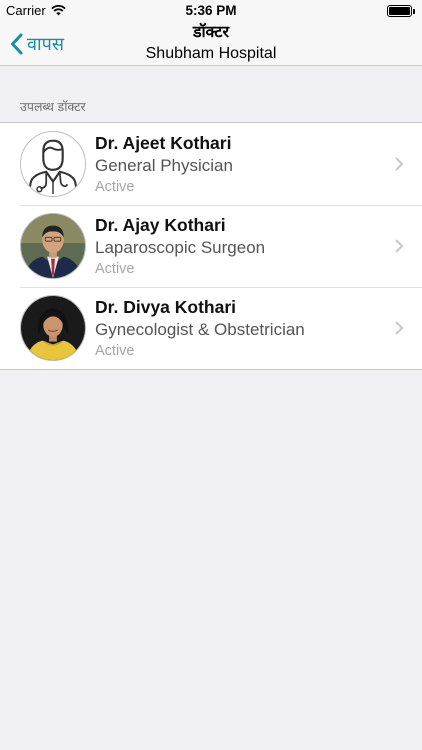 The width and height of the screenshot is (422, 750). I want to click on page-title: डॉक्टर Shubham Hospital, so click(211, 44).